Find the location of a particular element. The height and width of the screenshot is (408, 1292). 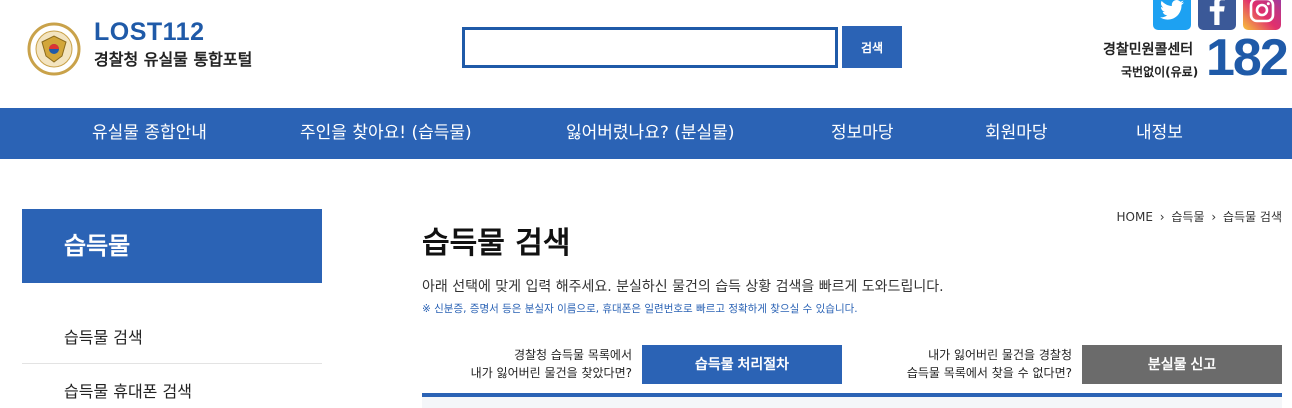

right-prompt-line1: 내가 잃어버린 물건을 경찰청 is located at coordinates (1000, 355).